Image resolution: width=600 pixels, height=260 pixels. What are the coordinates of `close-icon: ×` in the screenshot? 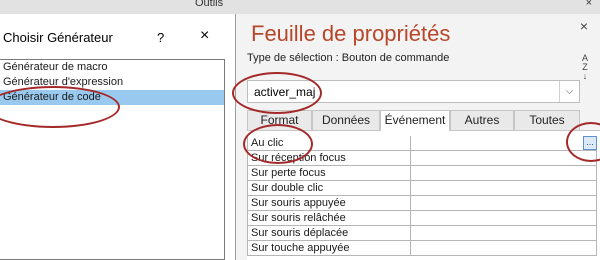 It's located at (204, 36).